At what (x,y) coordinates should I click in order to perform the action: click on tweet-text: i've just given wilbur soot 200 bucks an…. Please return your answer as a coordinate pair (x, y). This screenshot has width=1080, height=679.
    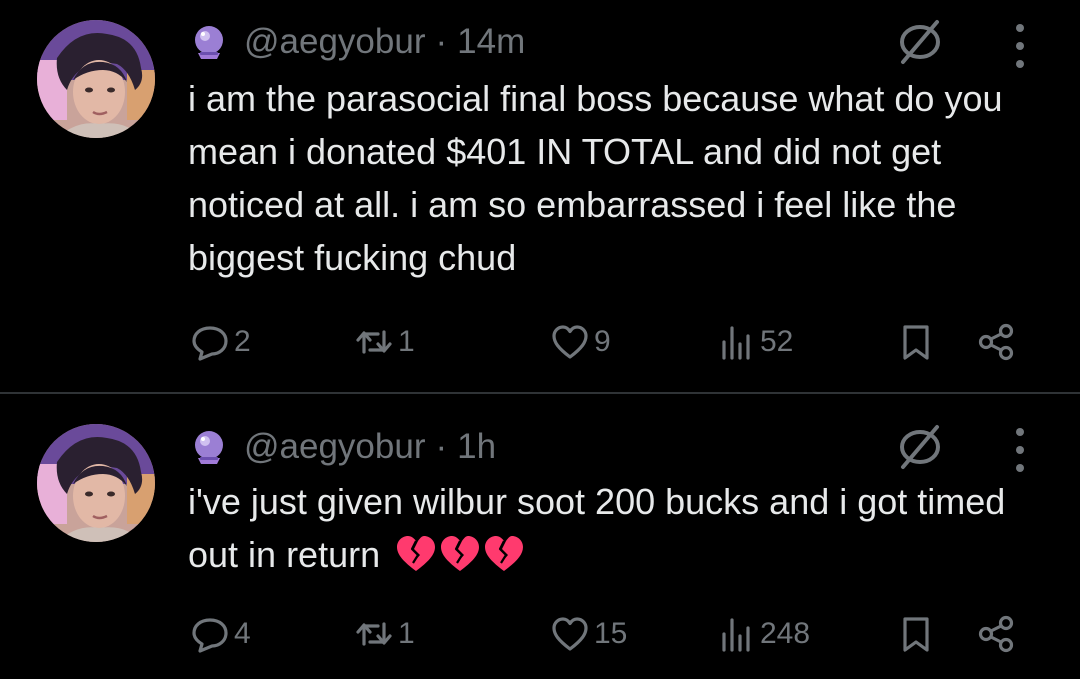
    Looking at the image, I should click on (623, 528).